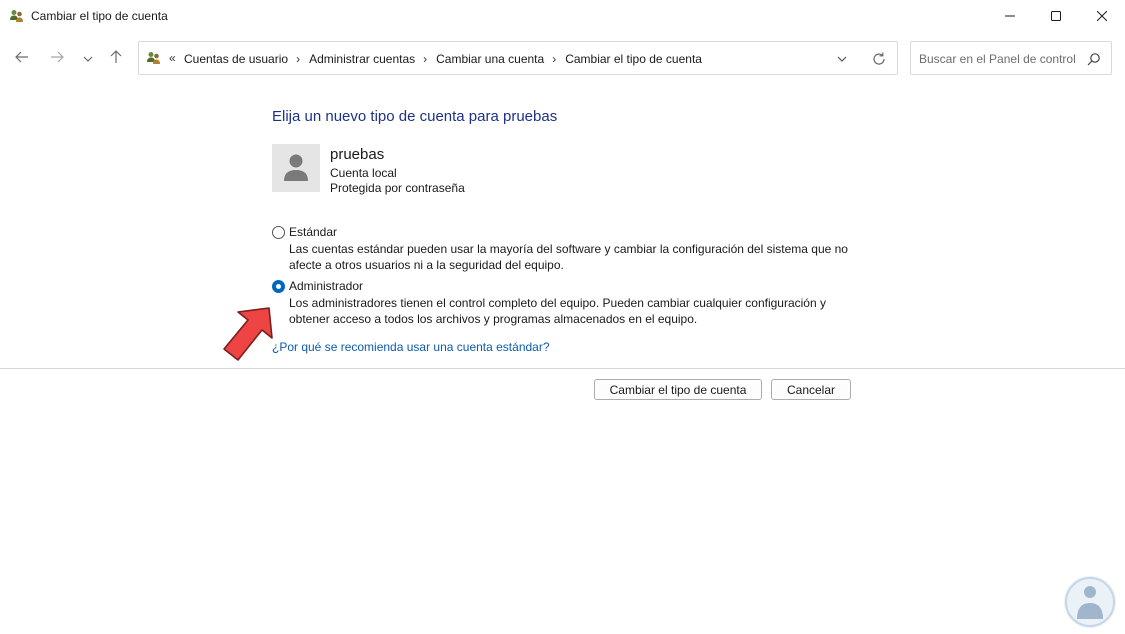  Describe the element at coordinates (397, 188) in the screenshot. I see `password-status-text: Protegida por contraseña` at that location.